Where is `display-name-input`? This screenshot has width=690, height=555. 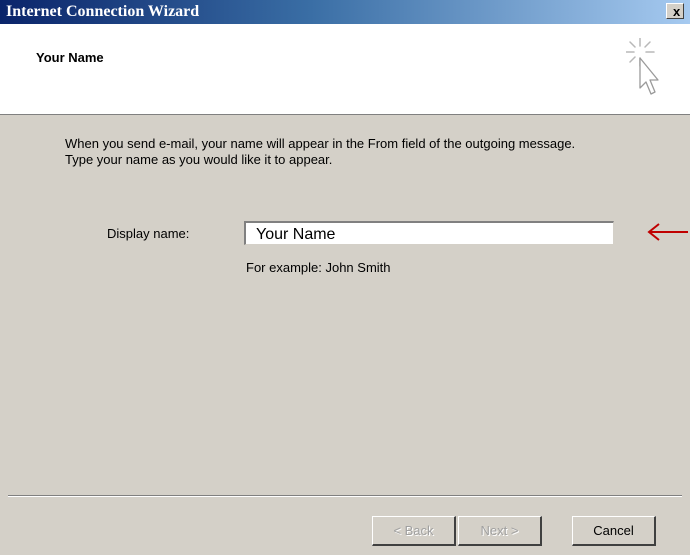
display-name-input is located at coordinates (429, 233).